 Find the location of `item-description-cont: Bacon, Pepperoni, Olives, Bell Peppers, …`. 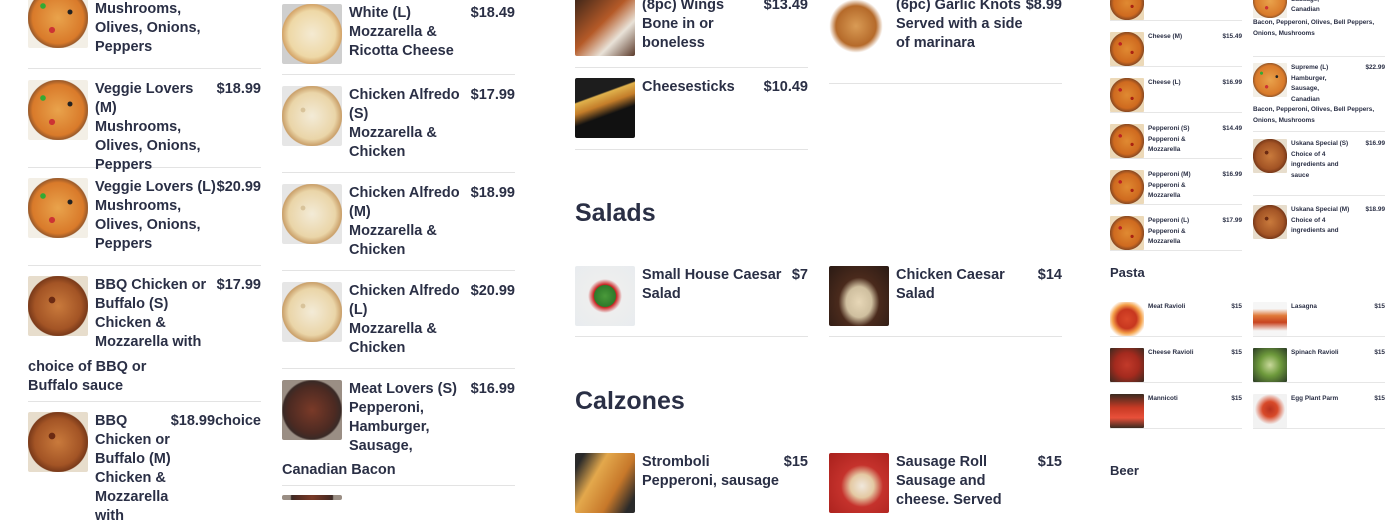

item-description-cont: Bacon, Pepperoni, Olives, Bell Peppers, … is located at coordinates (1314, 115).